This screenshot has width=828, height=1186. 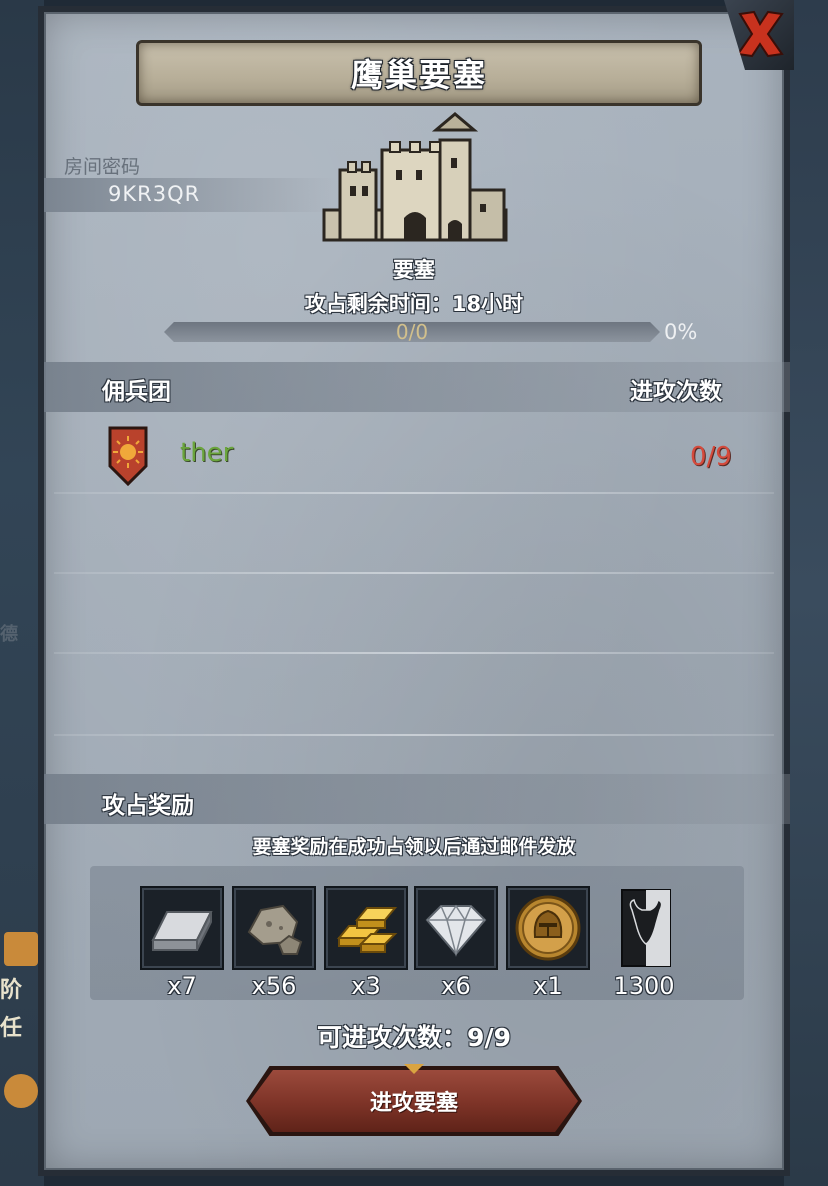 I want to click on reward-qty-diamond: x6, so click(x=456, y=986).